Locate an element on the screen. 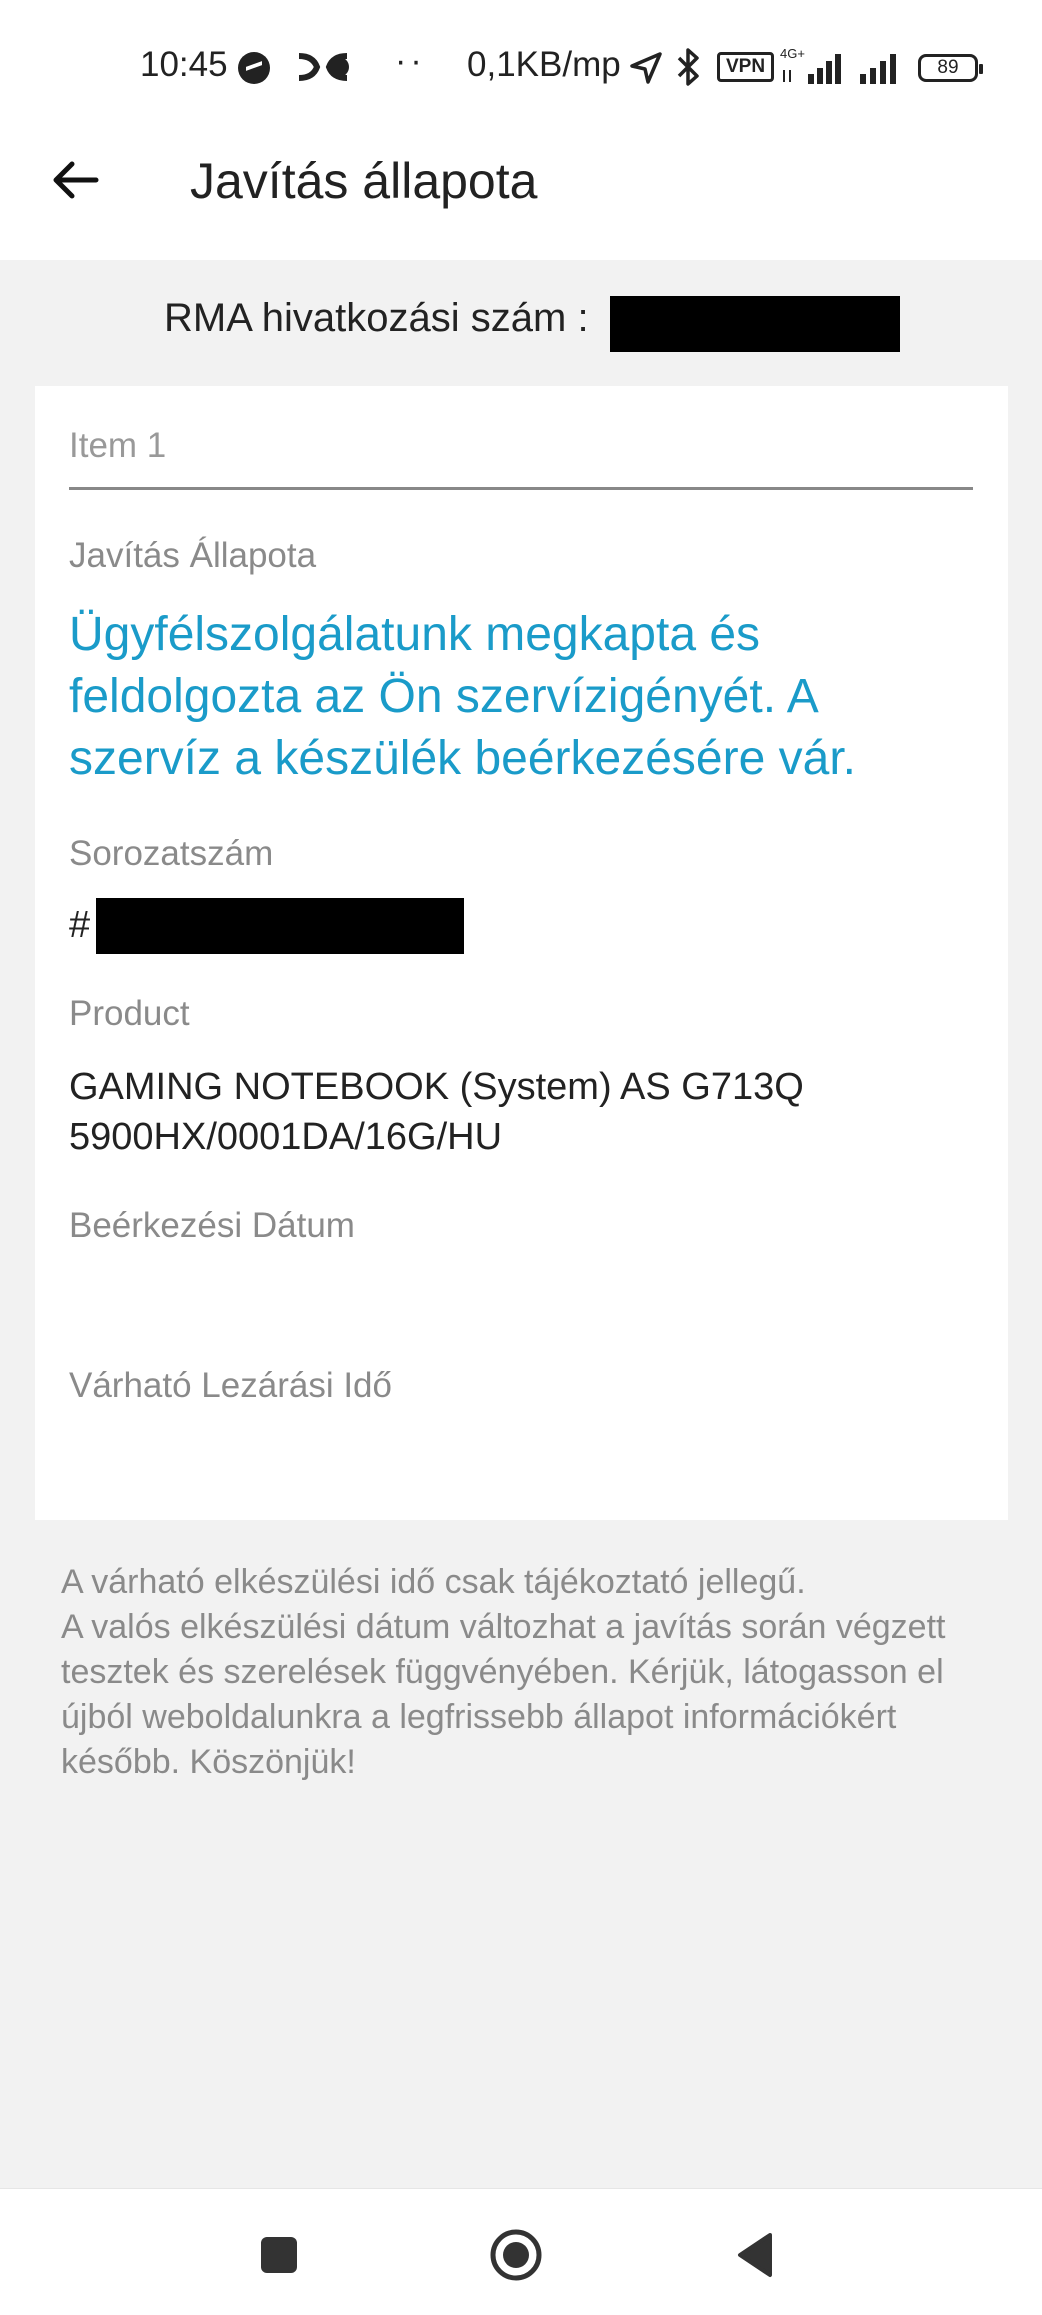 Image resolution: width=1042 pixels, height=2315 pixels. messenger-icon is located at coordinates (254, 68).